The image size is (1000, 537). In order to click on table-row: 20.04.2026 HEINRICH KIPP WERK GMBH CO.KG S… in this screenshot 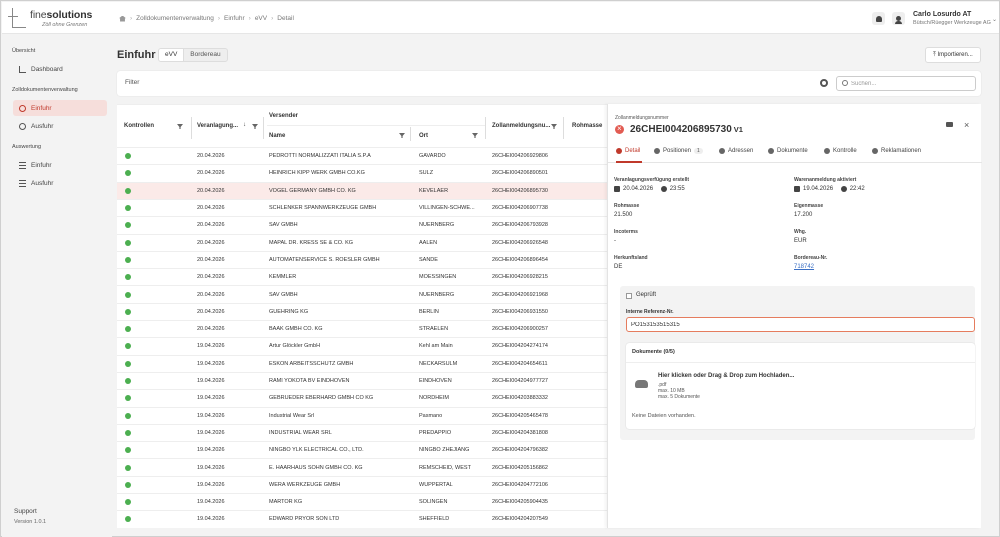, I will do `click(362, 172)`.